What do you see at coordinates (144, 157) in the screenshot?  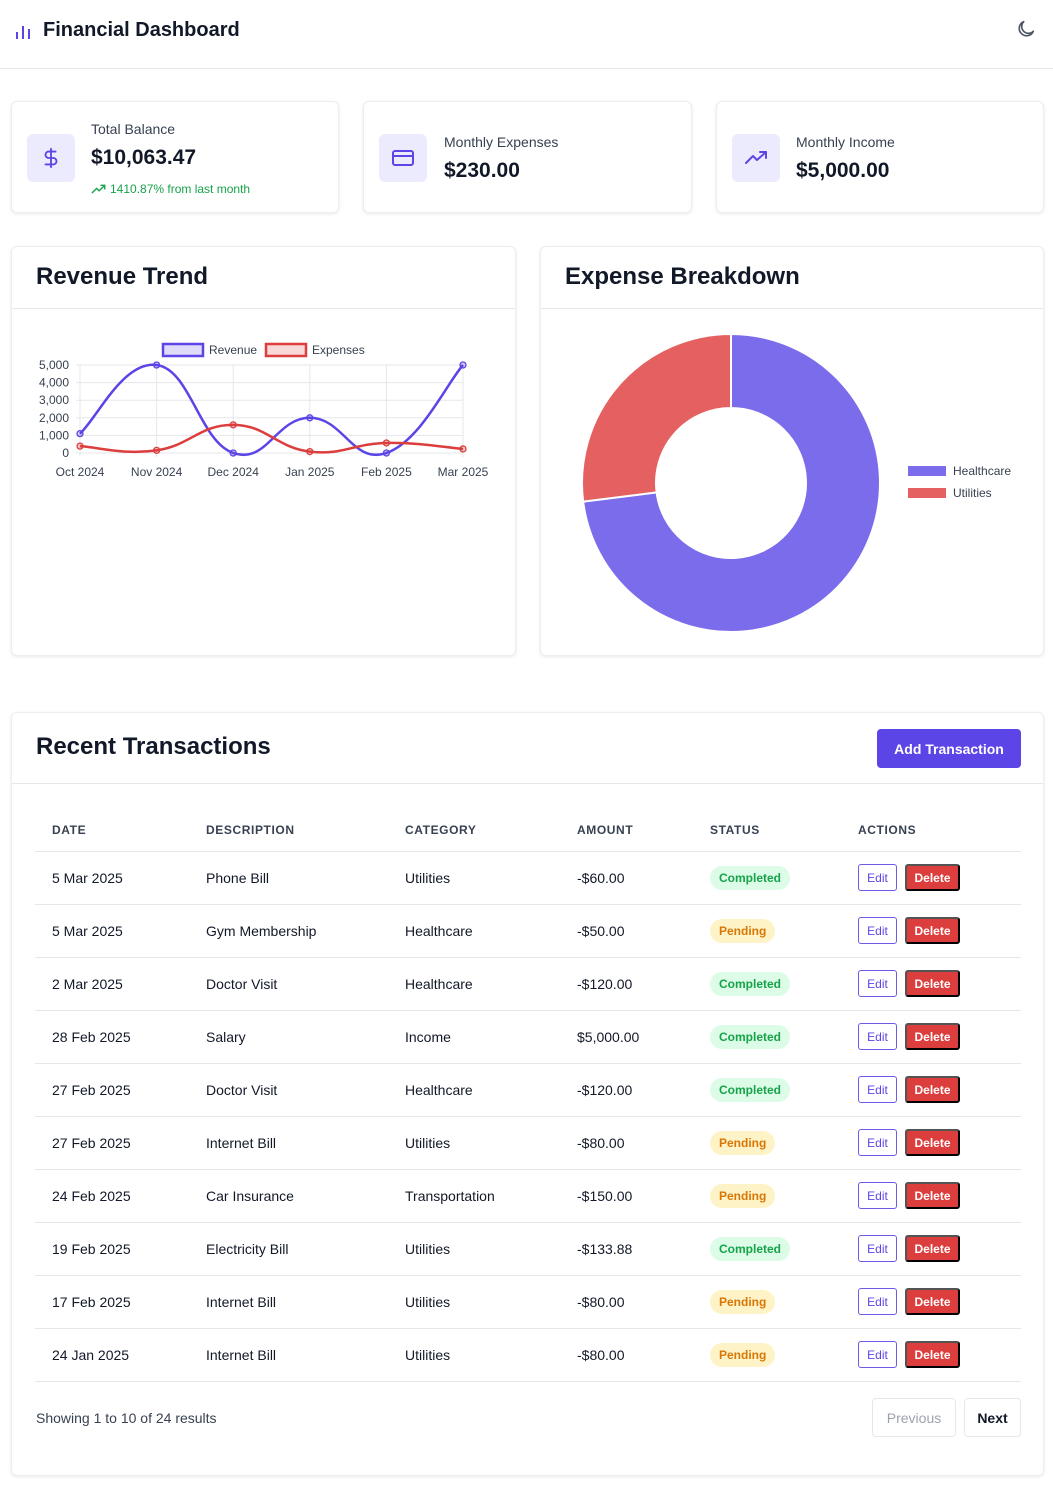 I see `stat-value: $10,063.47` at bounding box center [144, 157].